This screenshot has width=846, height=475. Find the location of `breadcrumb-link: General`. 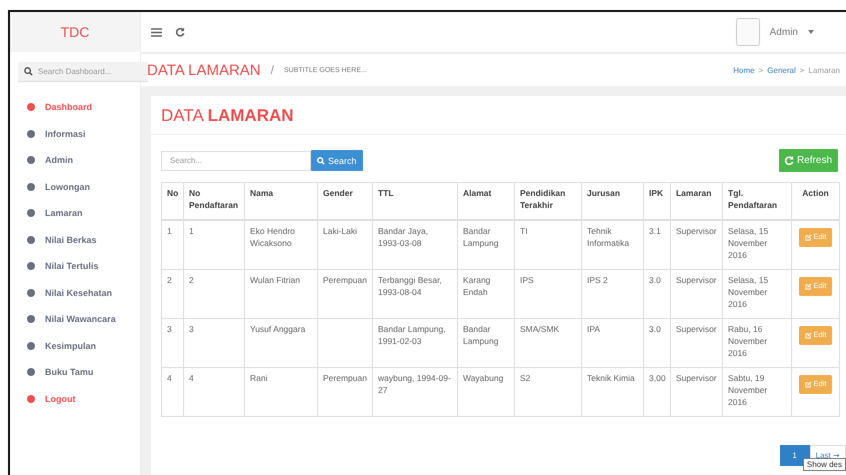

breadcrumb-link: General is located at coordinates (781, 70).